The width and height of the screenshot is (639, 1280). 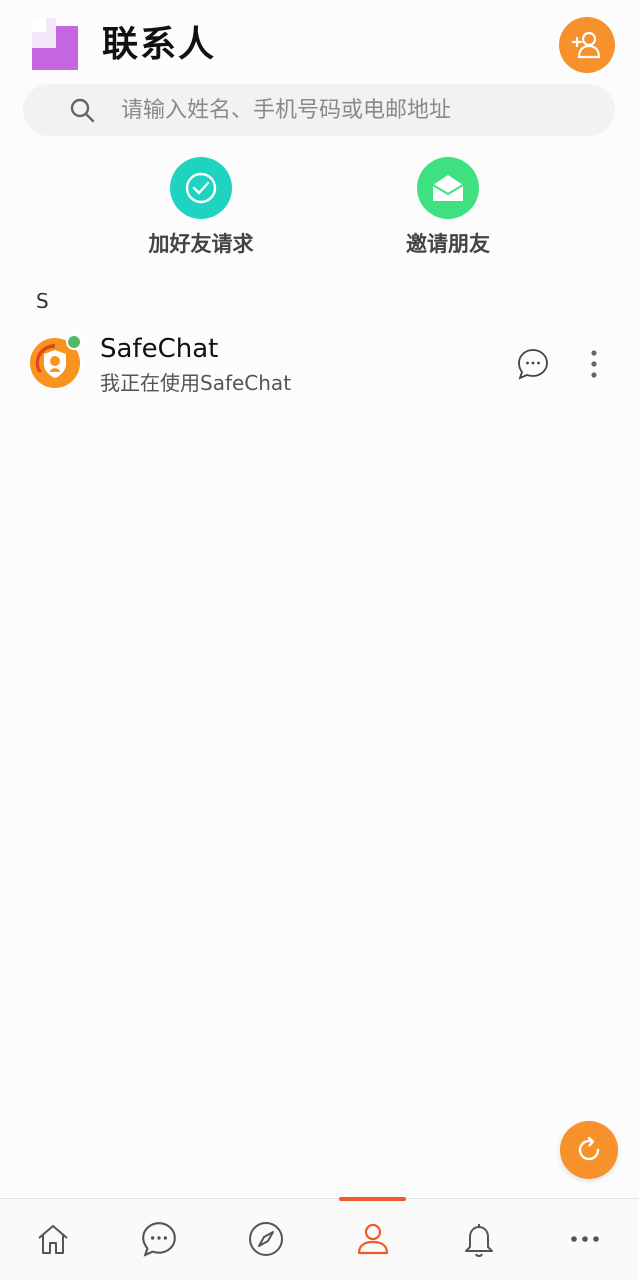 I want to click on bell-icon, so click(x=479, y=1240).